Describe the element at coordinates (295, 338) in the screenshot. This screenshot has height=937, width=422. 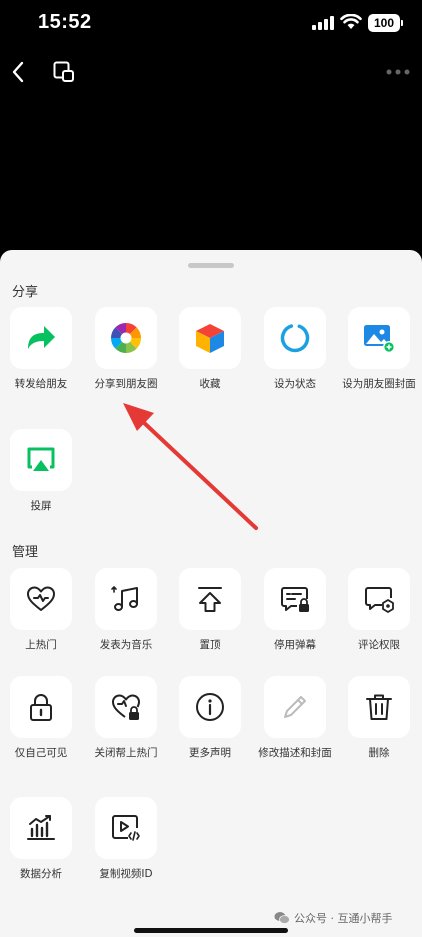
I see `status-ring-icon` at that location.